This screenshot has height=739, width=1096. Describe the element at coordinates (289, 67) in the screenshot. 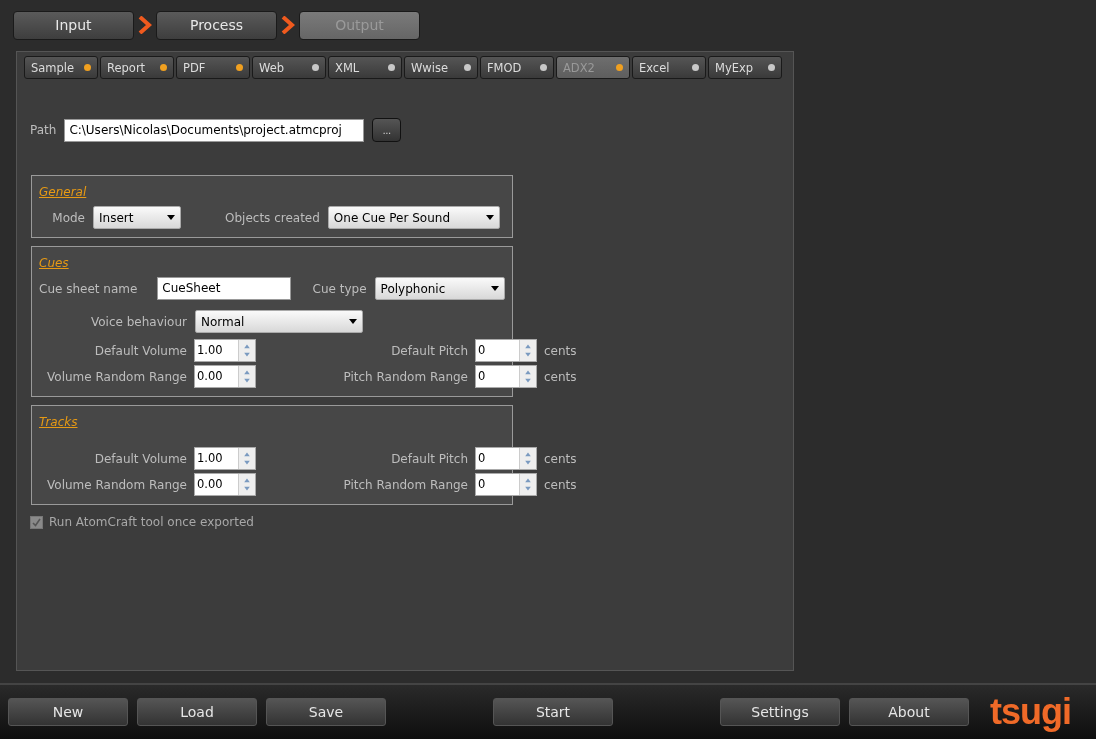

I see `tab: Web` at that location.